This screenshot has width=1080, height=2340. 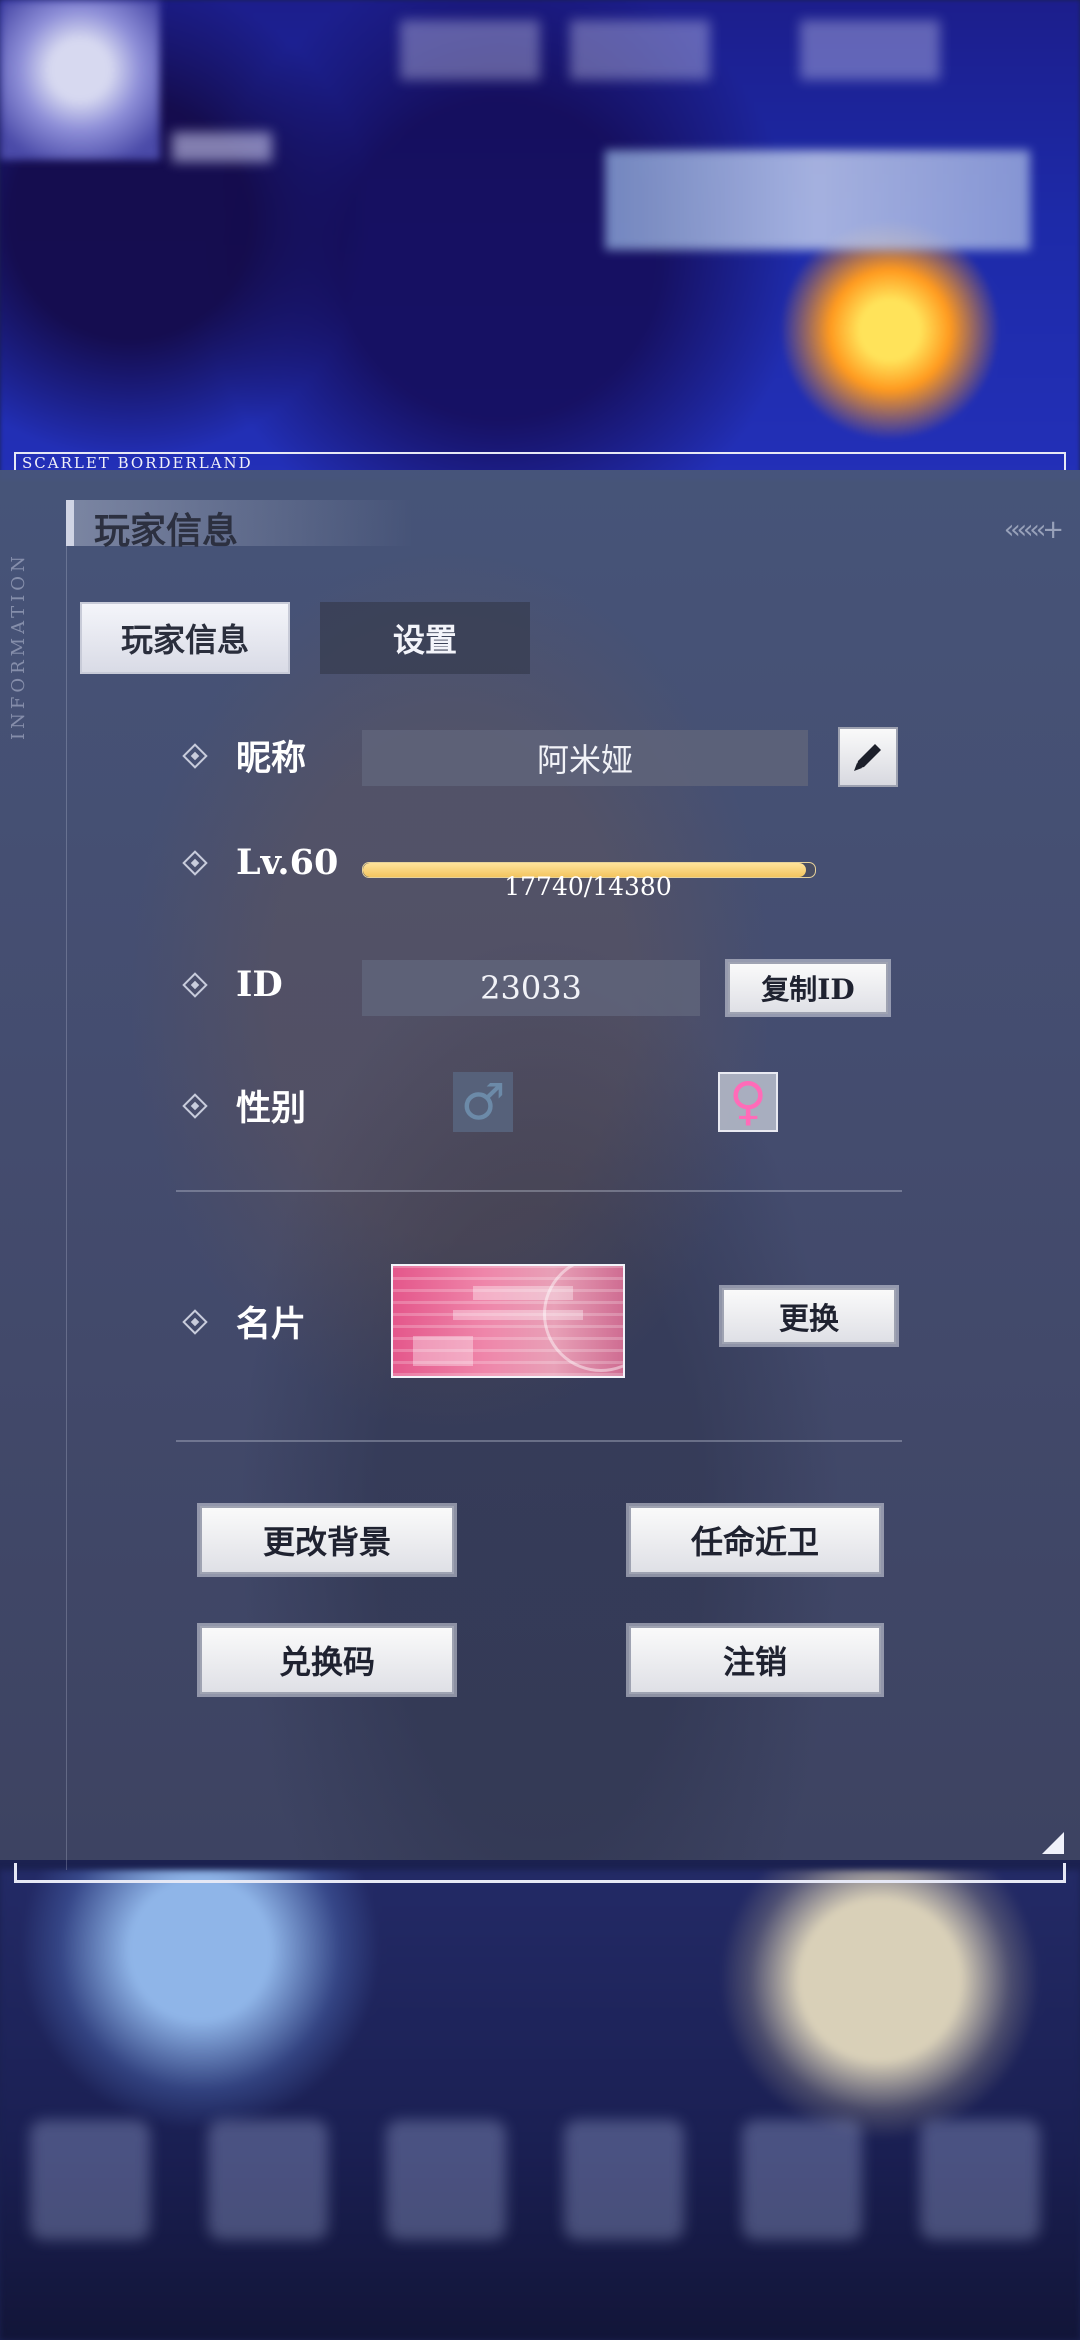 I want to click on gender-row-label: 性别, so click(x=244, y=1105).